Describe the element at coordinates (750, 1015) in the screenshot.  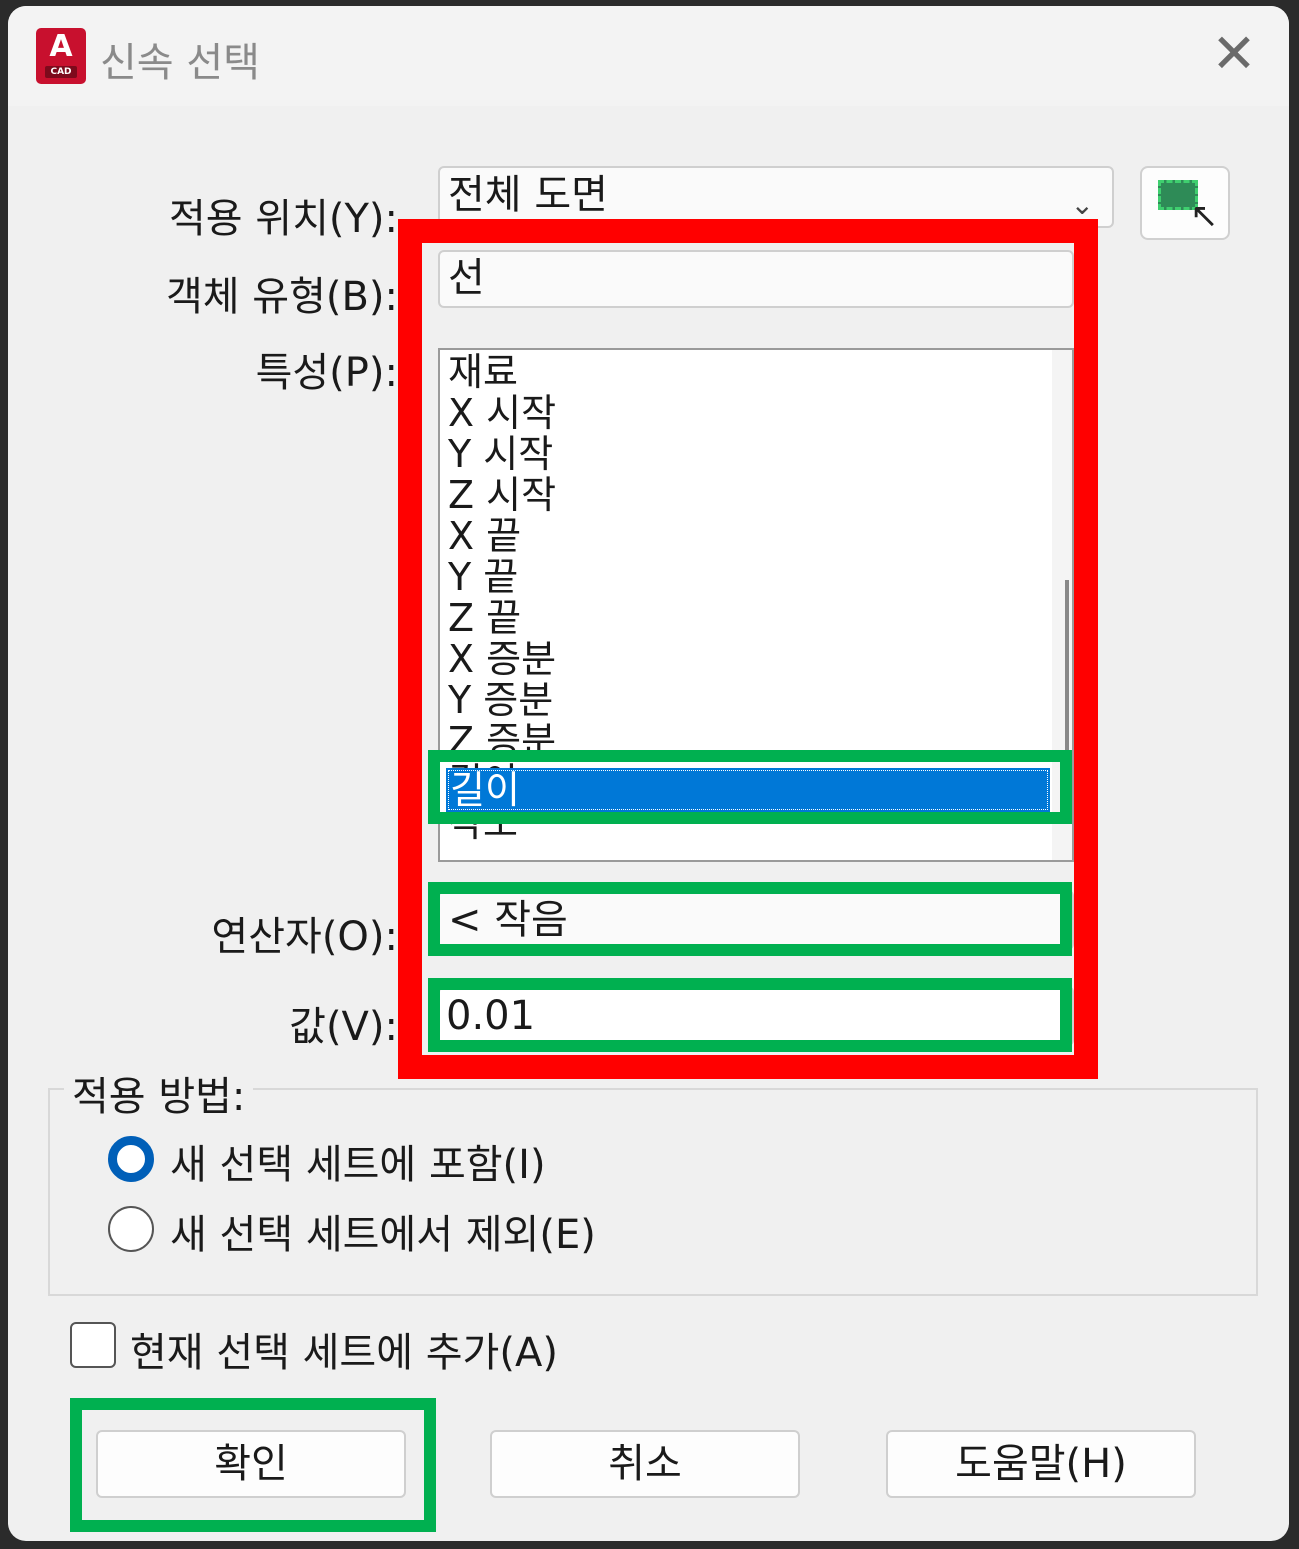
I see `green-highlight-value` at that location.